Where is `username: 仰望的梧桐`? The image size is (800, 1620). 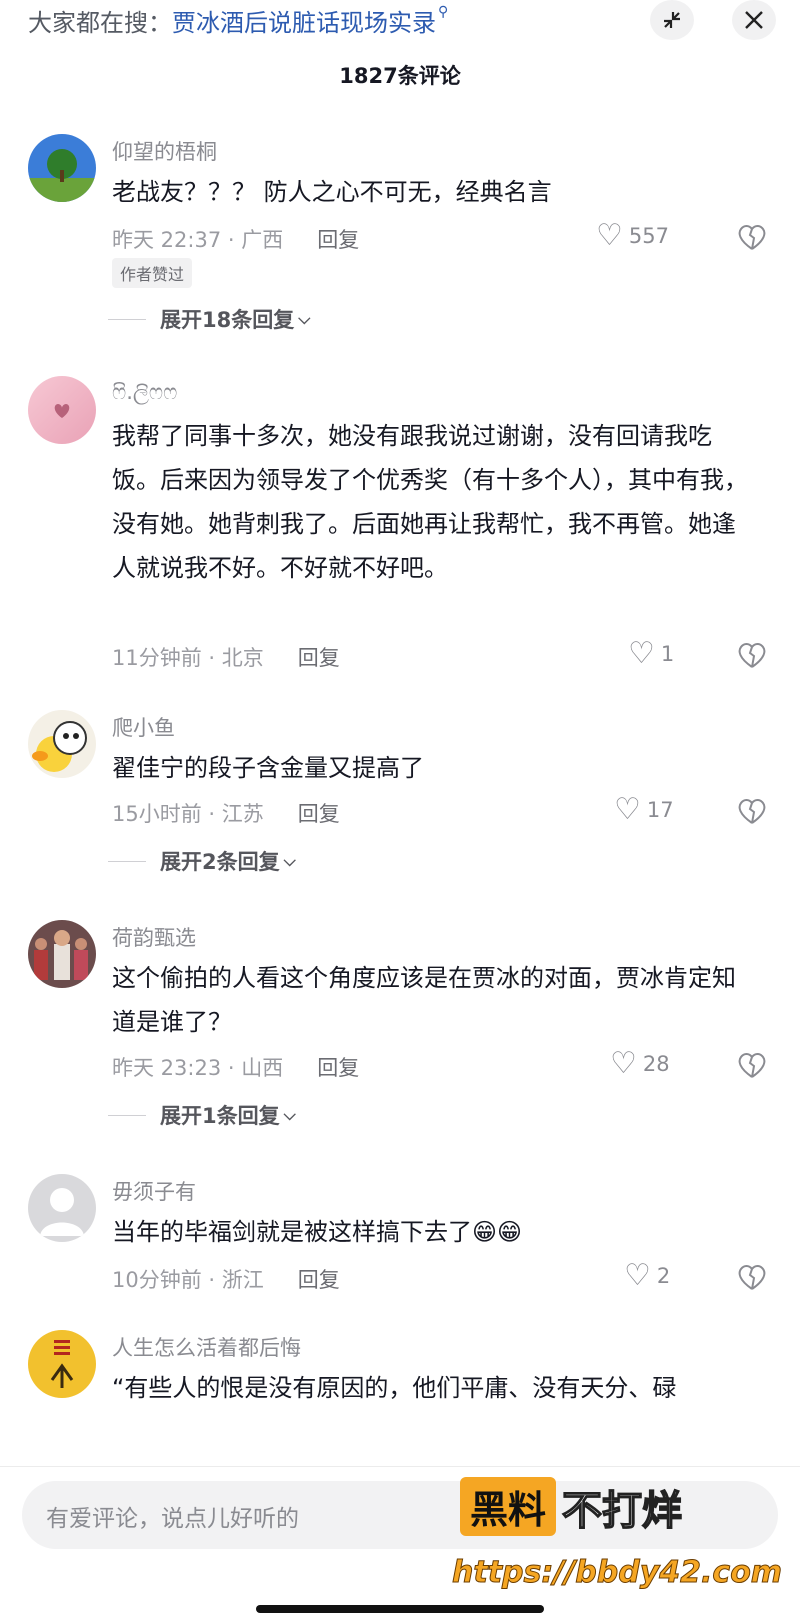
username: 仰望的梧桐 is located at coordinates (164, 151).